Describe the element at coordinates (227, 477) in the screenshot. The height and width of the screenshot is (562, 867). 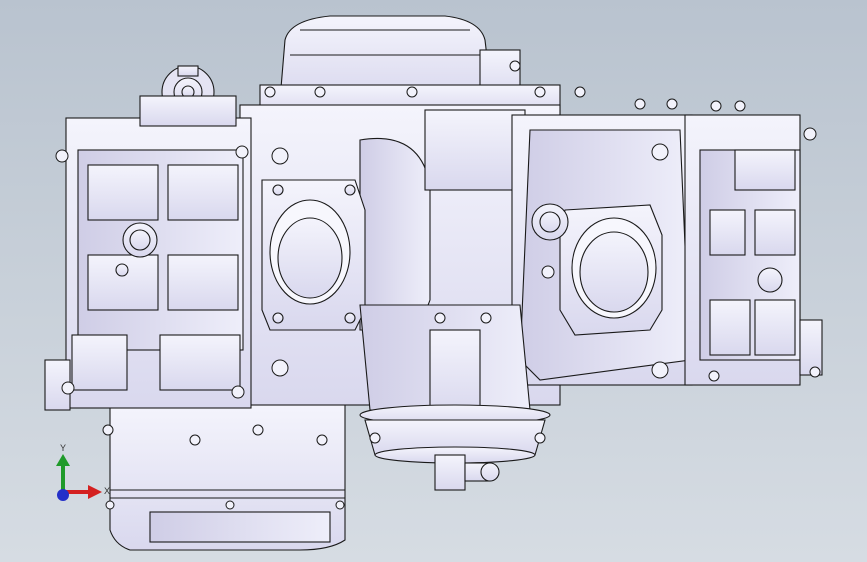
I see `lower-crankcase` at that location.